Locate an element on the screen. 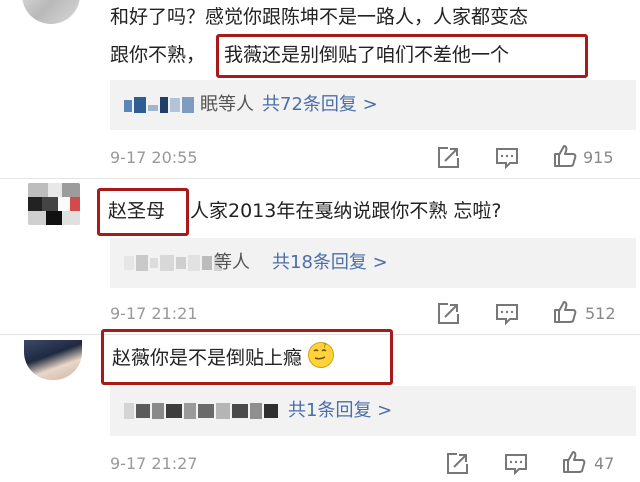 This screenshot has height=482, width=640. comment-time: 9-17 21:27 is located at coordinates (154, 463).